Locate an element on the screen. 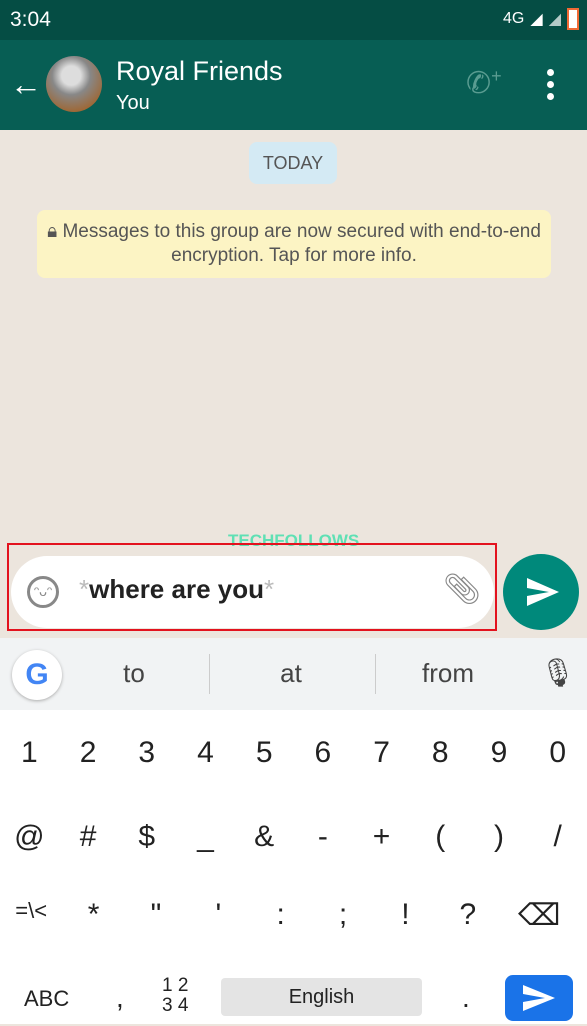 This screenshot has width=587, height=1026. signal-no-sim-icon: ◢ is located at coordinates (554, 19).